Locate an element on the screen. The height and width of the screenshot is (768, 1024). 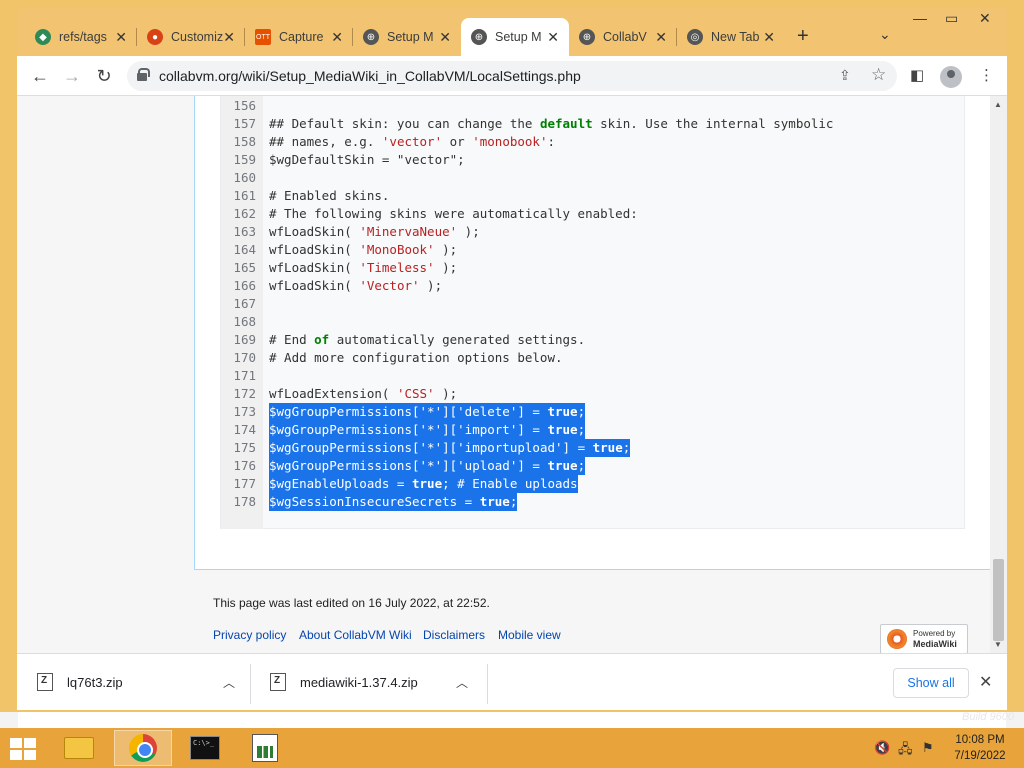
download-filename: lq76t3.zip is located at coordinates (95, 682).